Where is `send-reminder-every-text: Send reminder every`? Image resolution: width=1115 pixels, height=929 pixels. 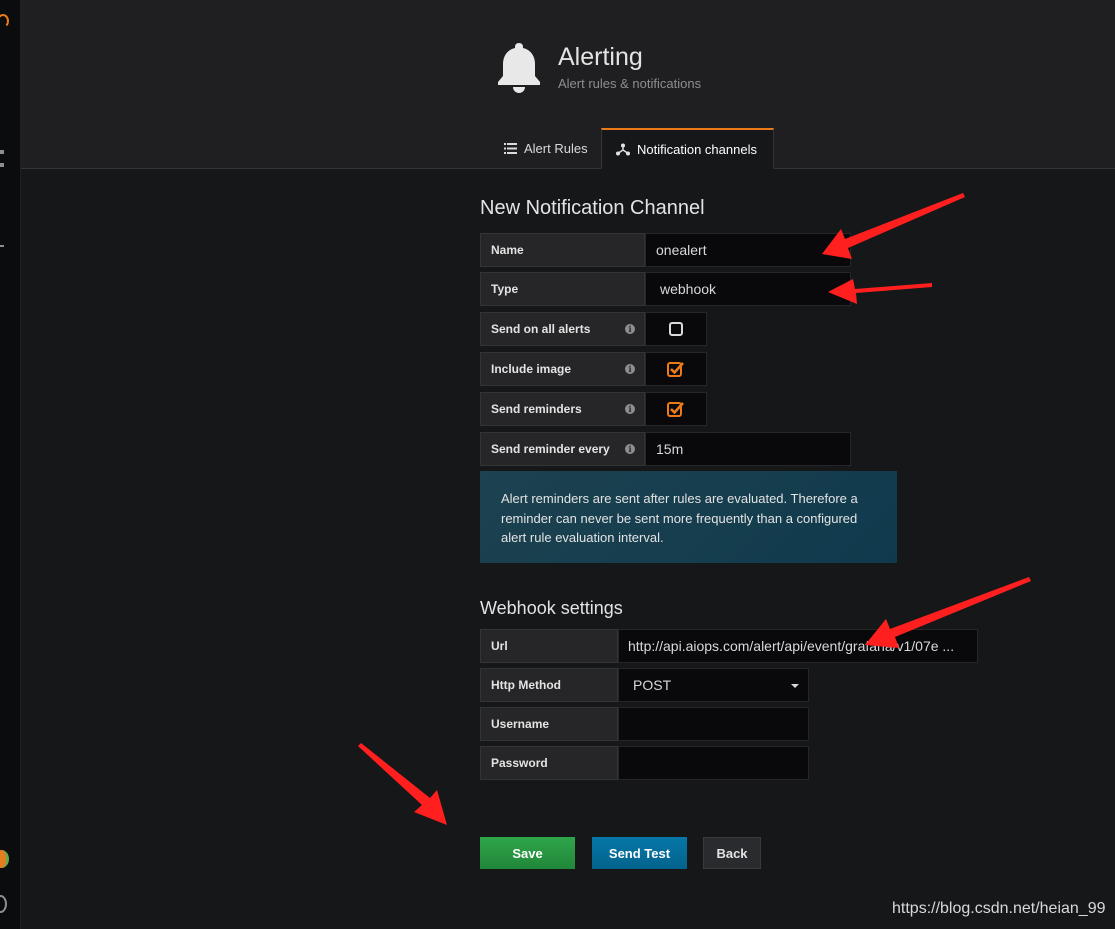 send-reminder-every-text: Send reminder every is located at coordinates (550, 449).